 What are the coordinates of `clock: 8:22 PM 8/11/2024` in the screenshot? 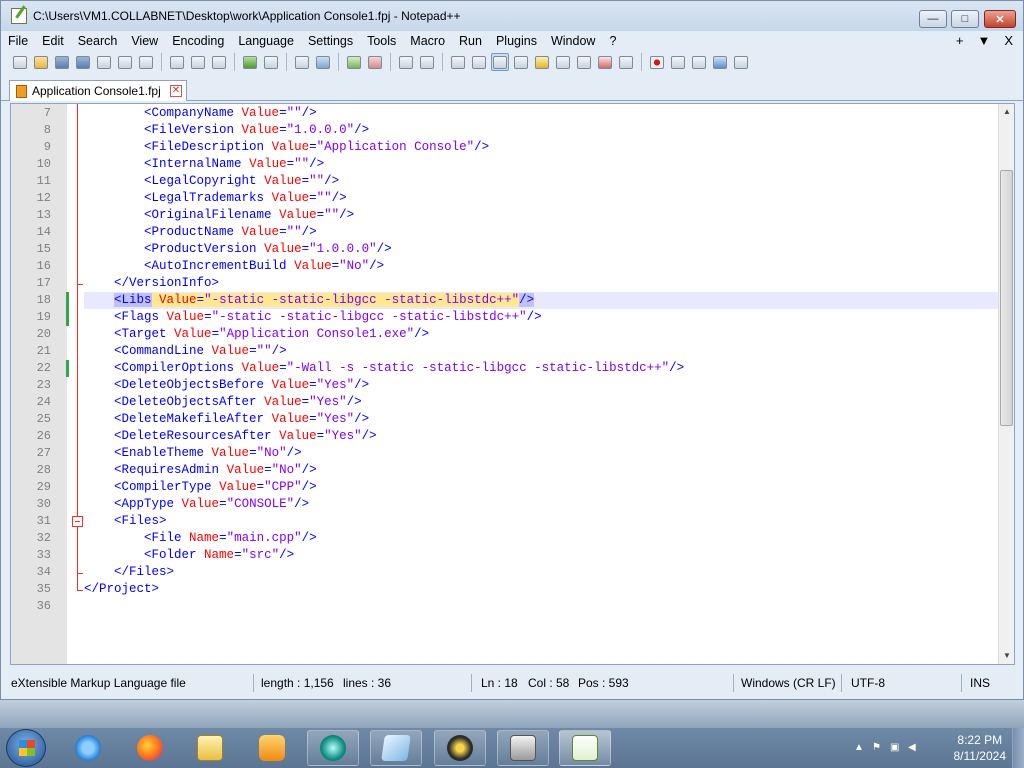 It's located at (980, 748).